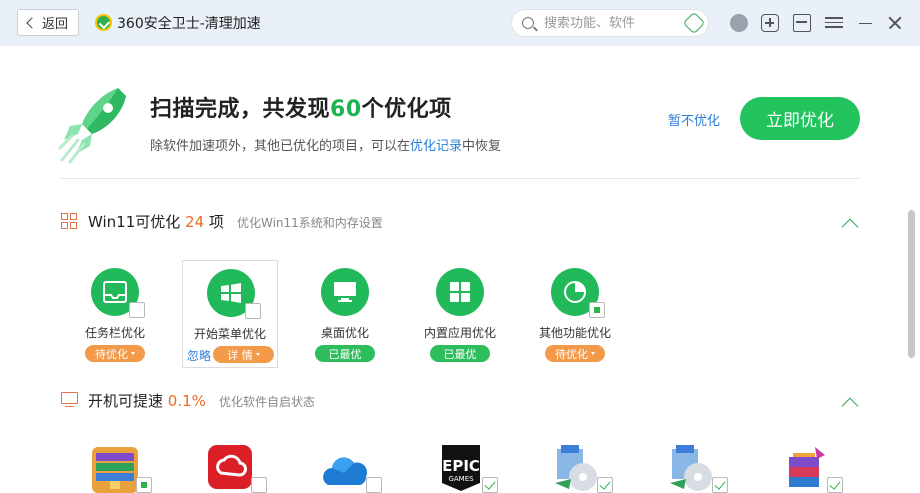 This screenshot has width=920, height=493. I want to click on skin-icon, so click(802, 23).